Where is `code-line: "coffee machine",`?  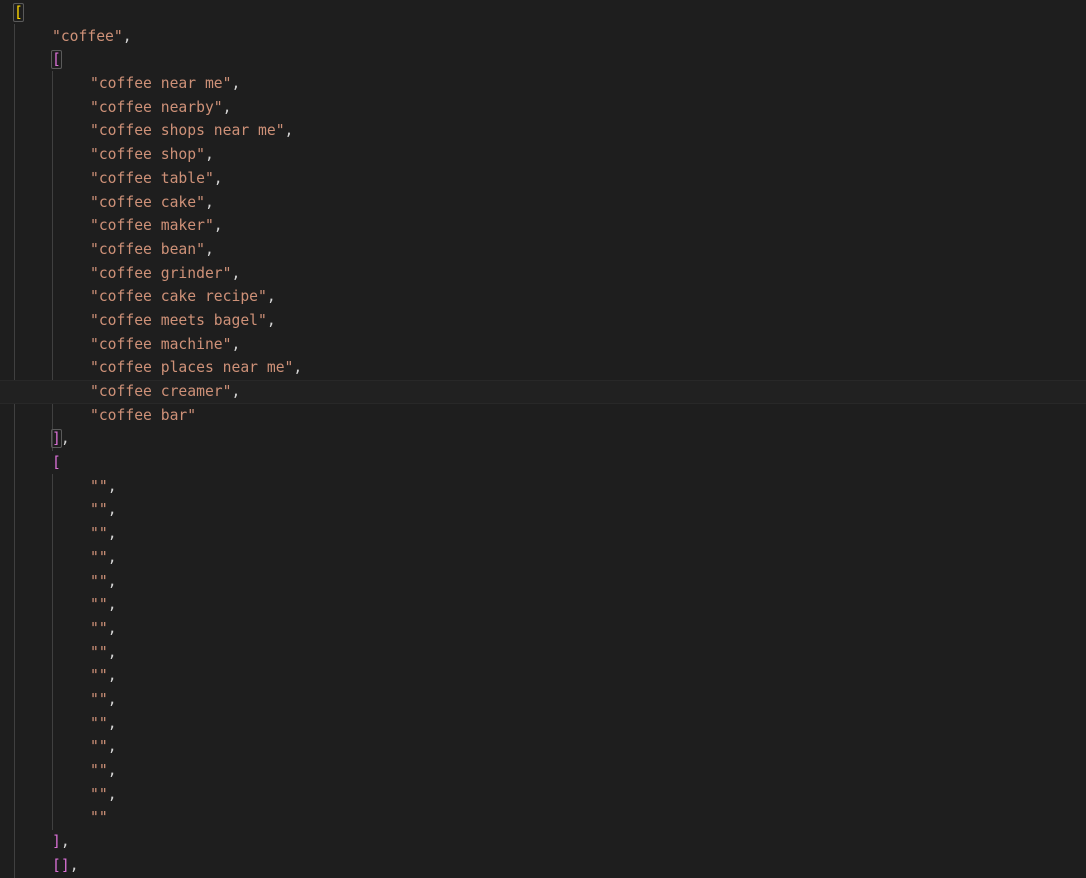
code-line: "coffee machine", is located at coordinates (543, 345).